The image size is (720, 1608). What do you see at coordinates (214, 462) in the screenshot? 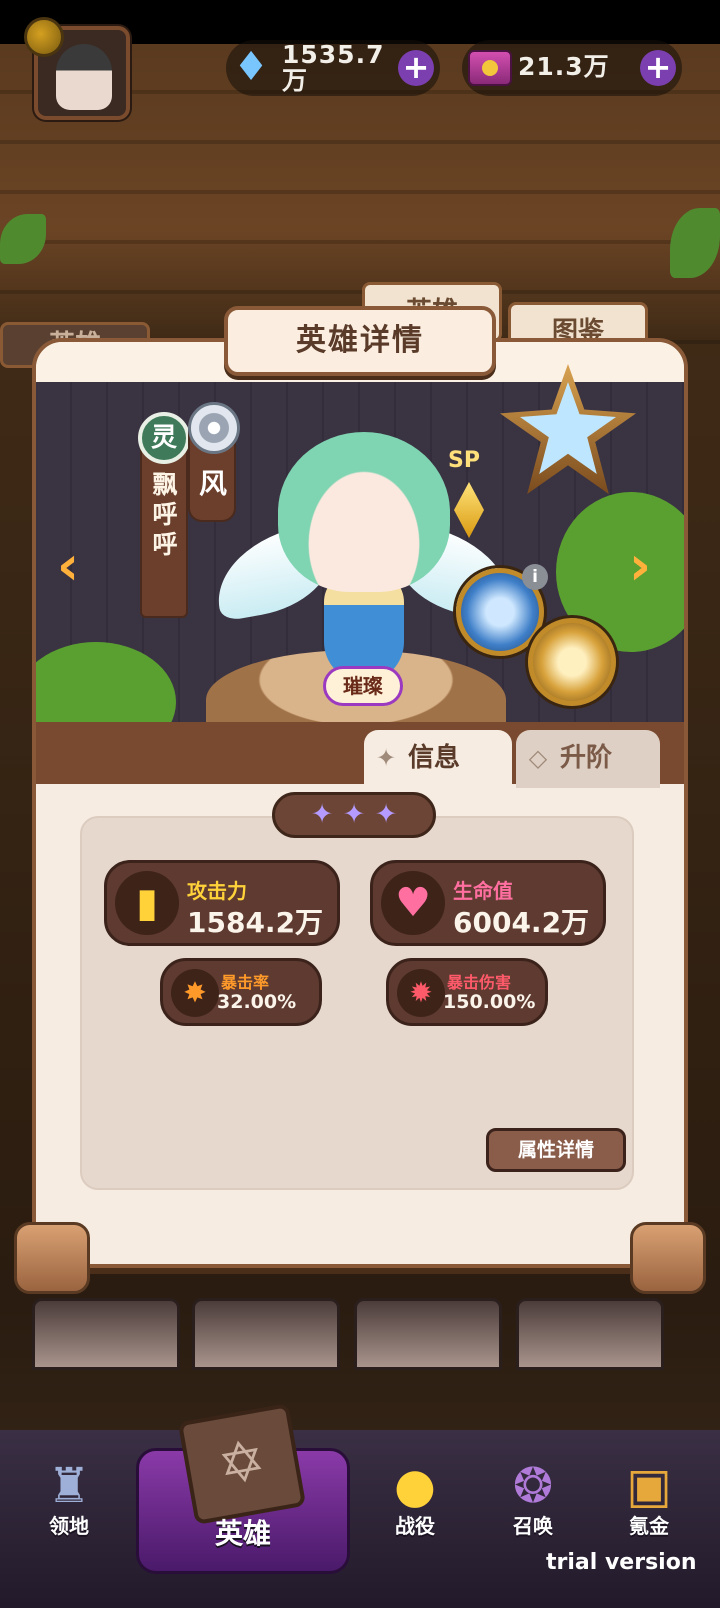
I see `element-tag: 风` at bounding box center [214, 462].